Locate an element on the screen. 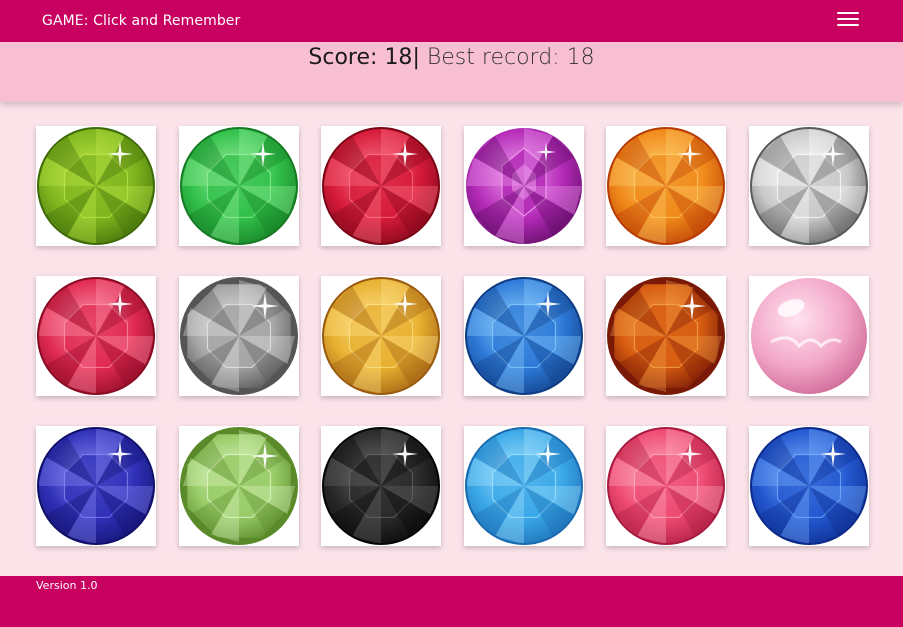 This screenshot has height=627, width=903. pale-green-gem-icon is located at coordinates (238, 486).